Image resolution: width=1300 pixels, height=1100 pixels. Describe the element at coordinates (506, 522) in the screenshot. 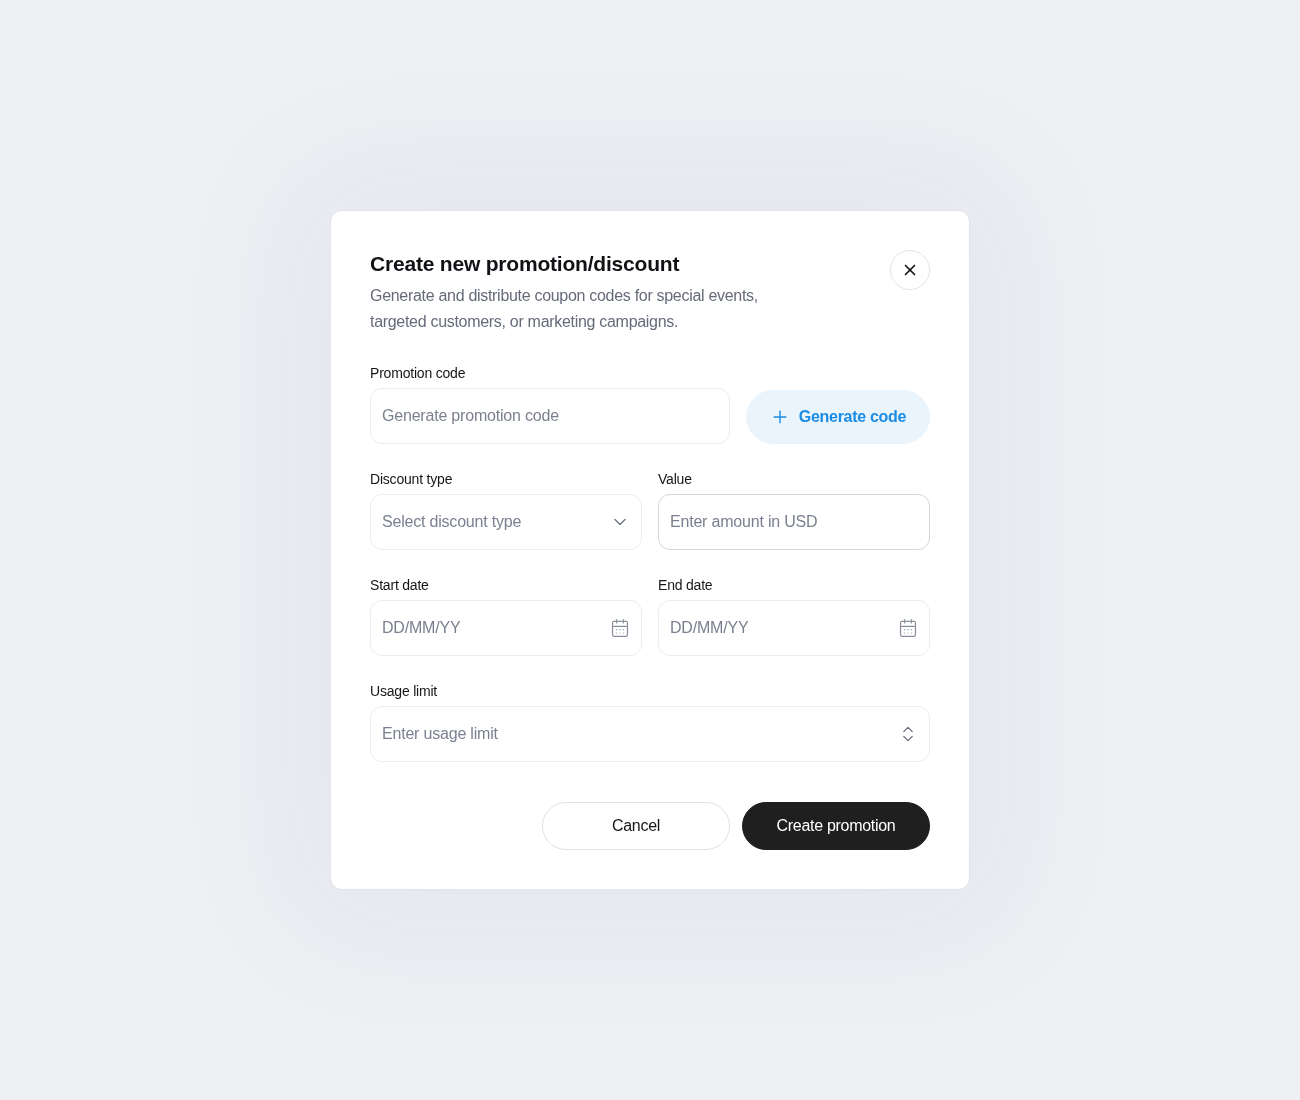

I see `select-field: Select discount type` at that location.